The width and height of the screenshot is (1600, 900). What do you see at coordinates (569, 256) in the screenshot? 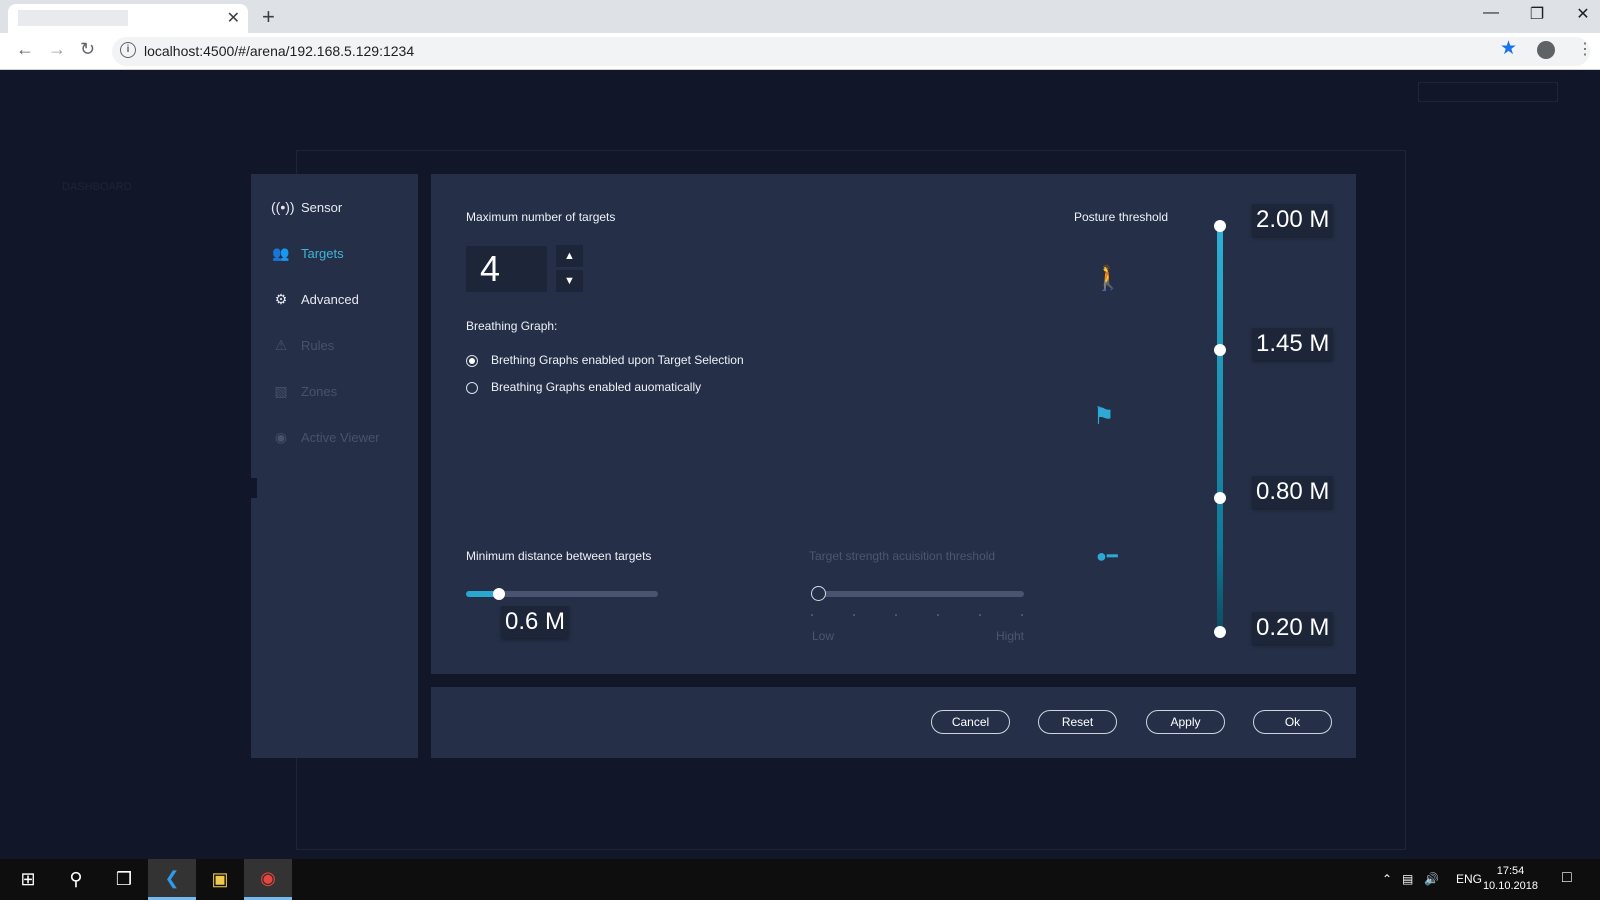
I see `increment-button: ▲` at bounding box center [569, 256].